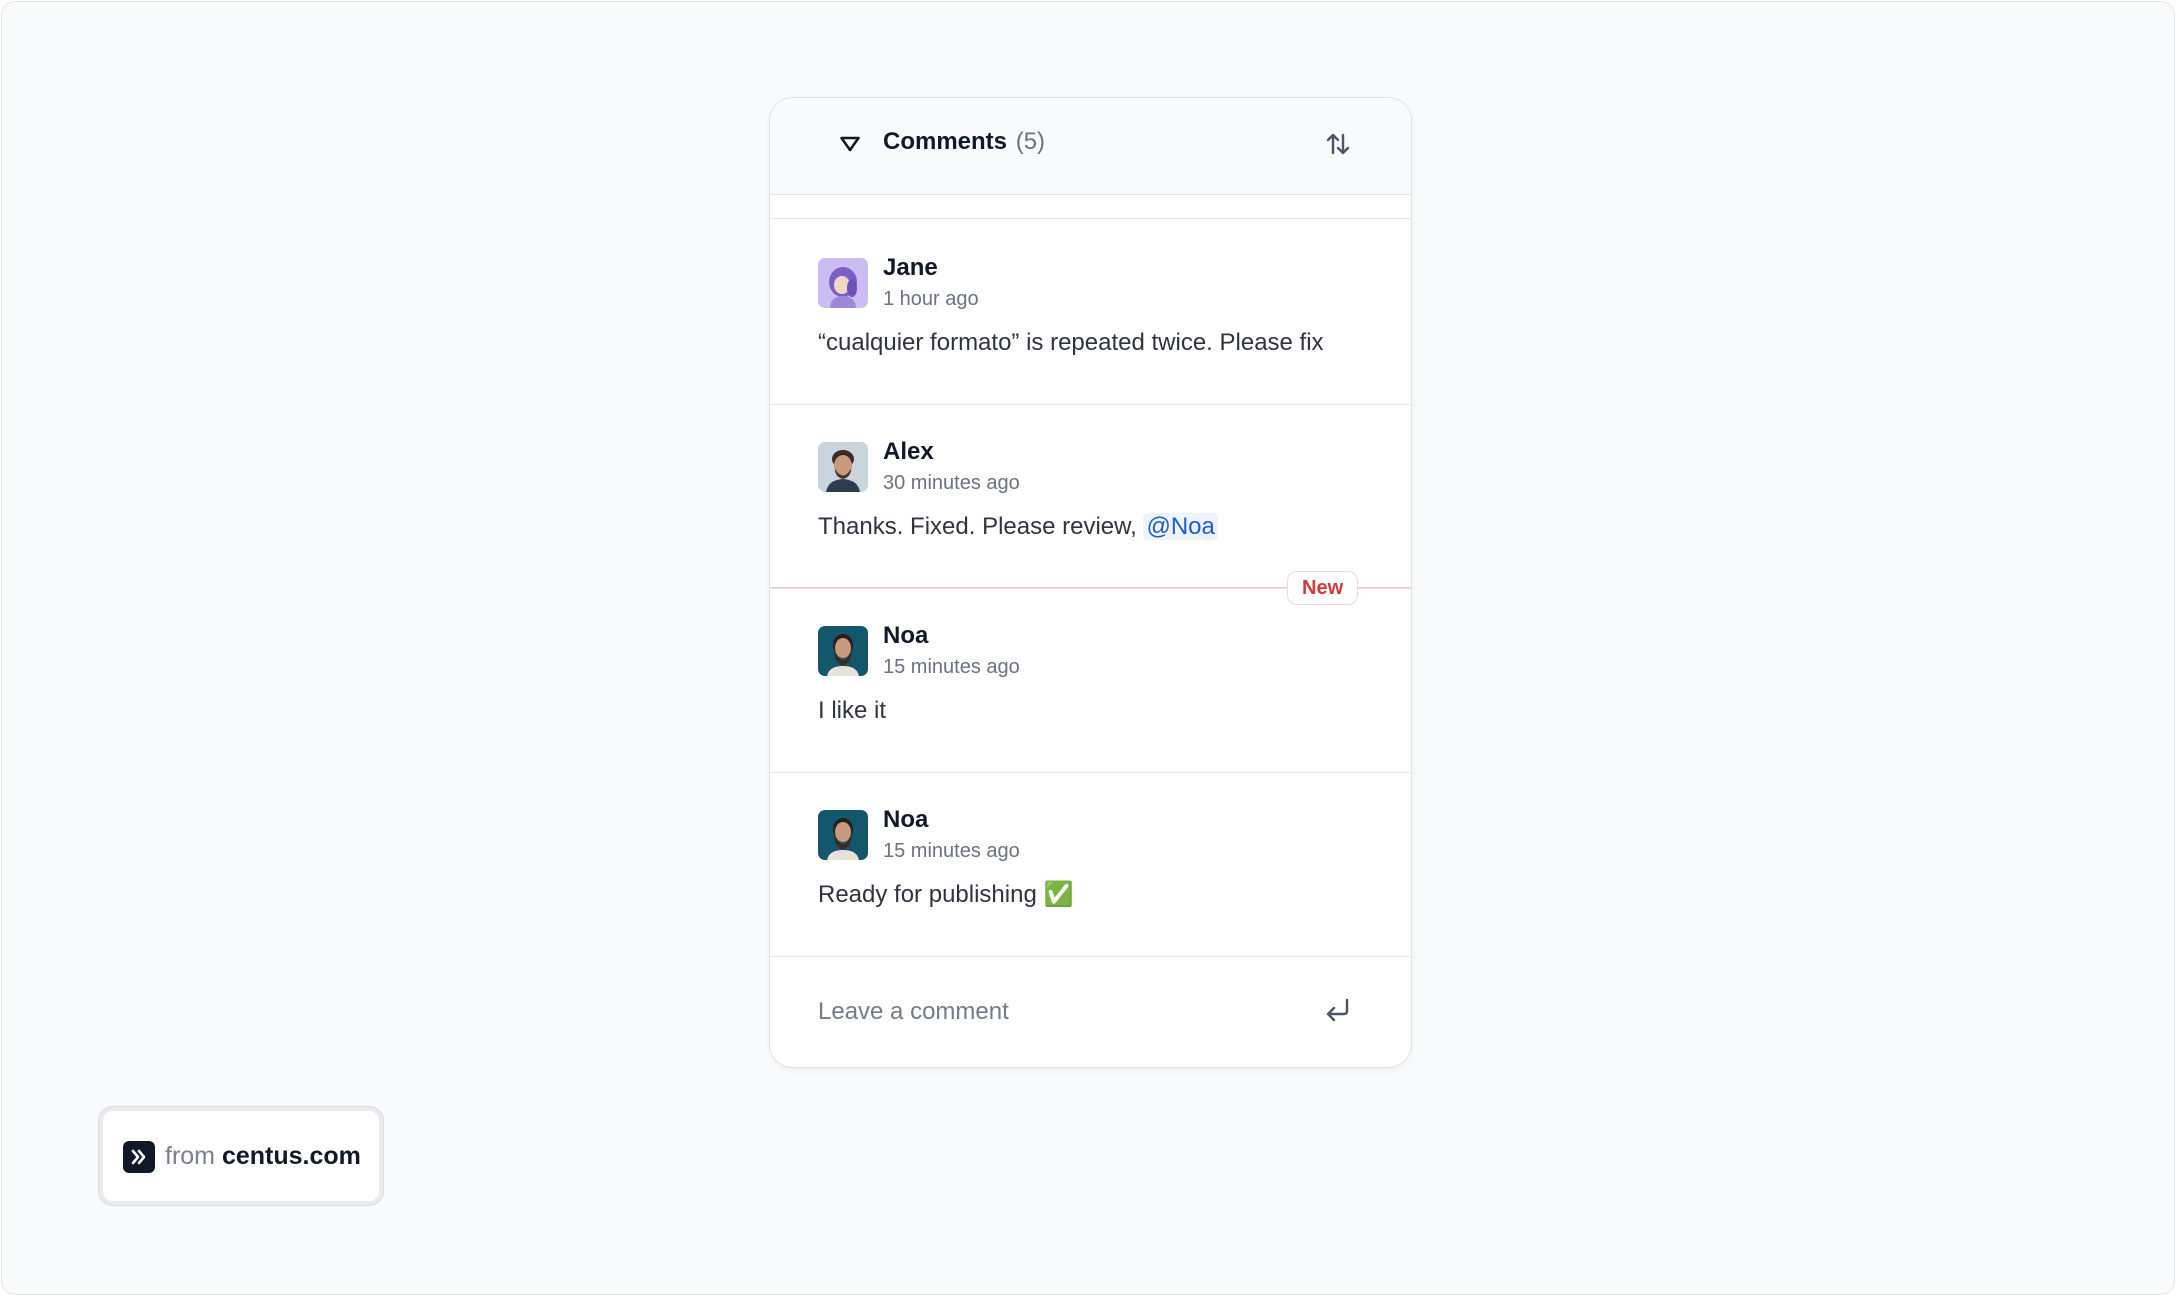  I want to click on comment-input-row, so click(1090, 1011).